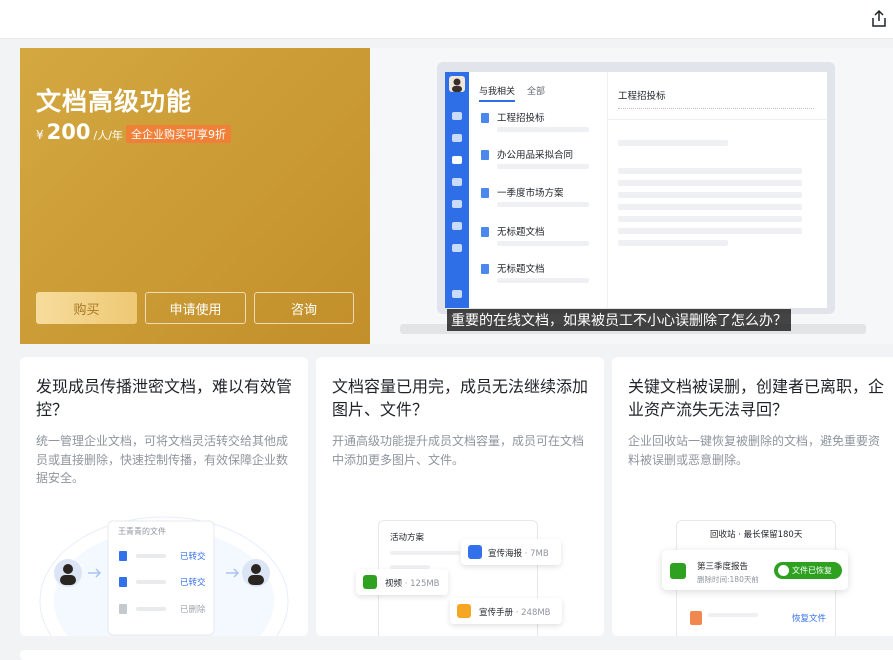 The image size is (893, 660). I want to click on price: ¥ 200 /人/年, so click(79, 132).